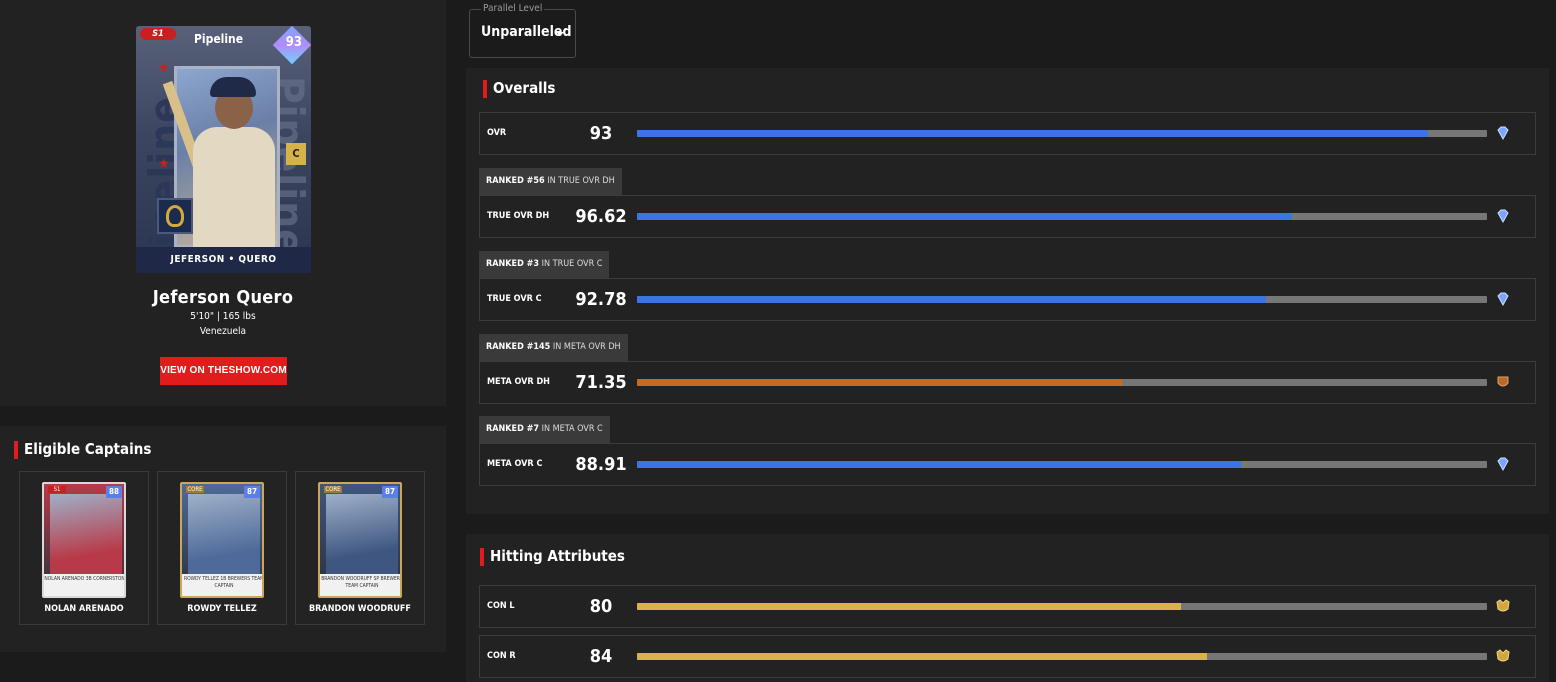  Describe the element at coordinates (601, 464) in the screenshot. I see `stat-value: 88.91` at that location.